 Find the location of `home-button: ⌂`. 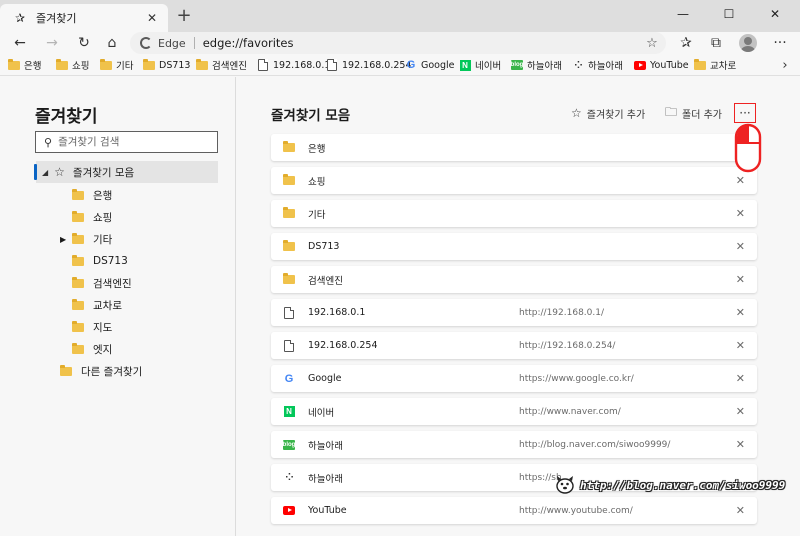

home-button: ⌂ is located at coordinates (112, 43).